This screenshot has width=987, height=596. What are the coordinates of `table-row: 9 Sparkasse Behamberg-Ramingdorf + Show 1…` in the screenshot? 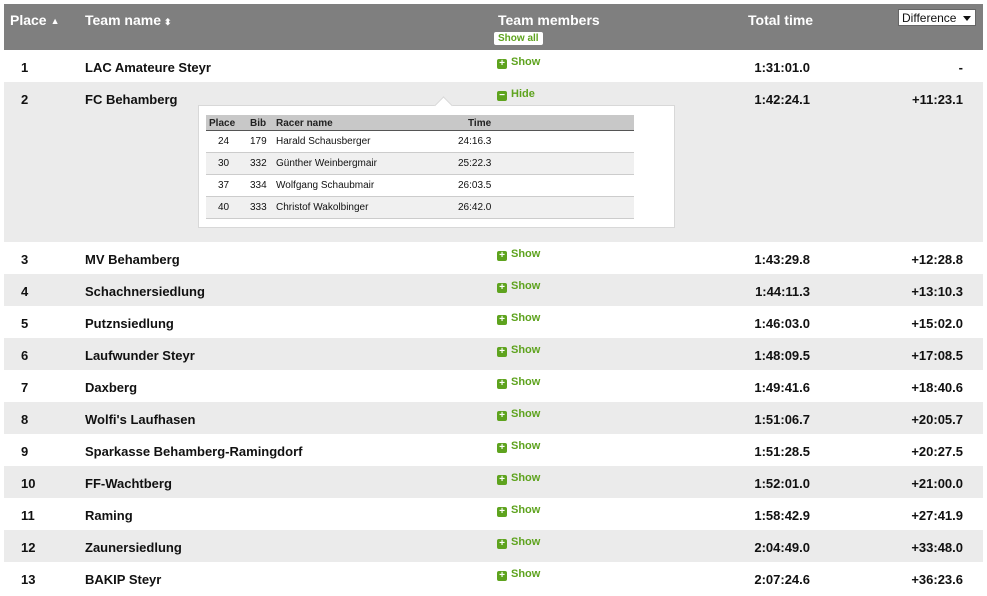 It's located at (493, 450).